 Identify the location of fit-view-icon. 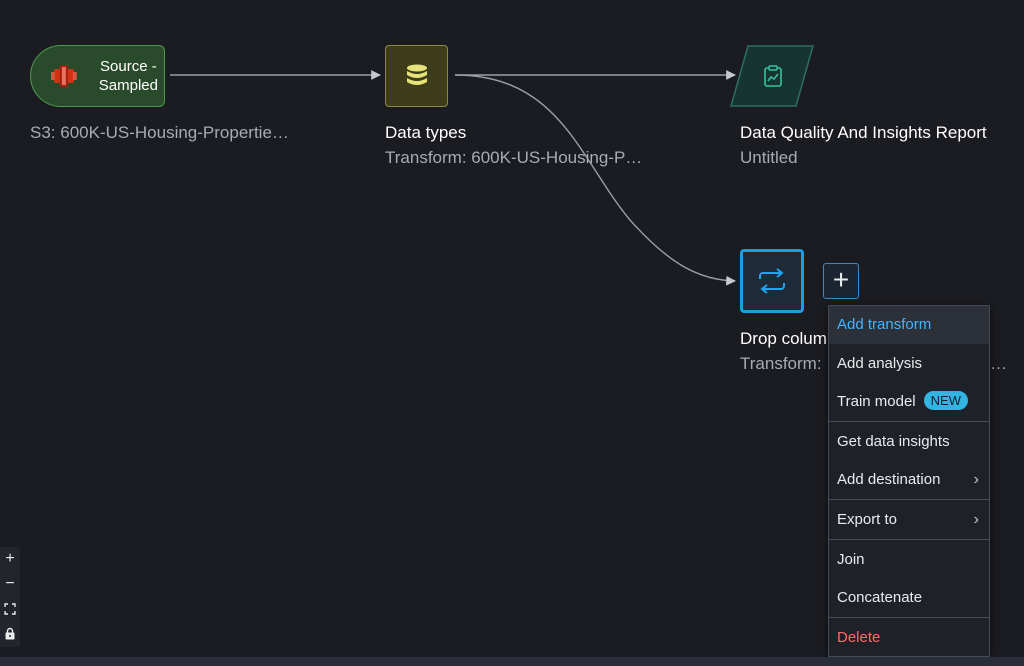
(10, 609).